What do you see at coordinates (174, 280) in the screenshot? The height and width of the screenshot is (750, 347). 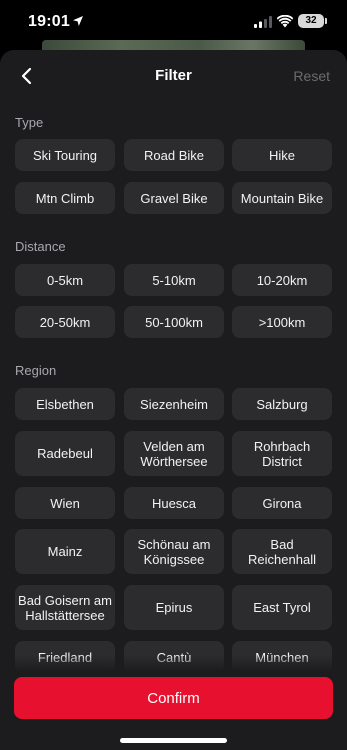 I see `distance-option-5-10km: 5-10km` at bounding box center [174, 280].